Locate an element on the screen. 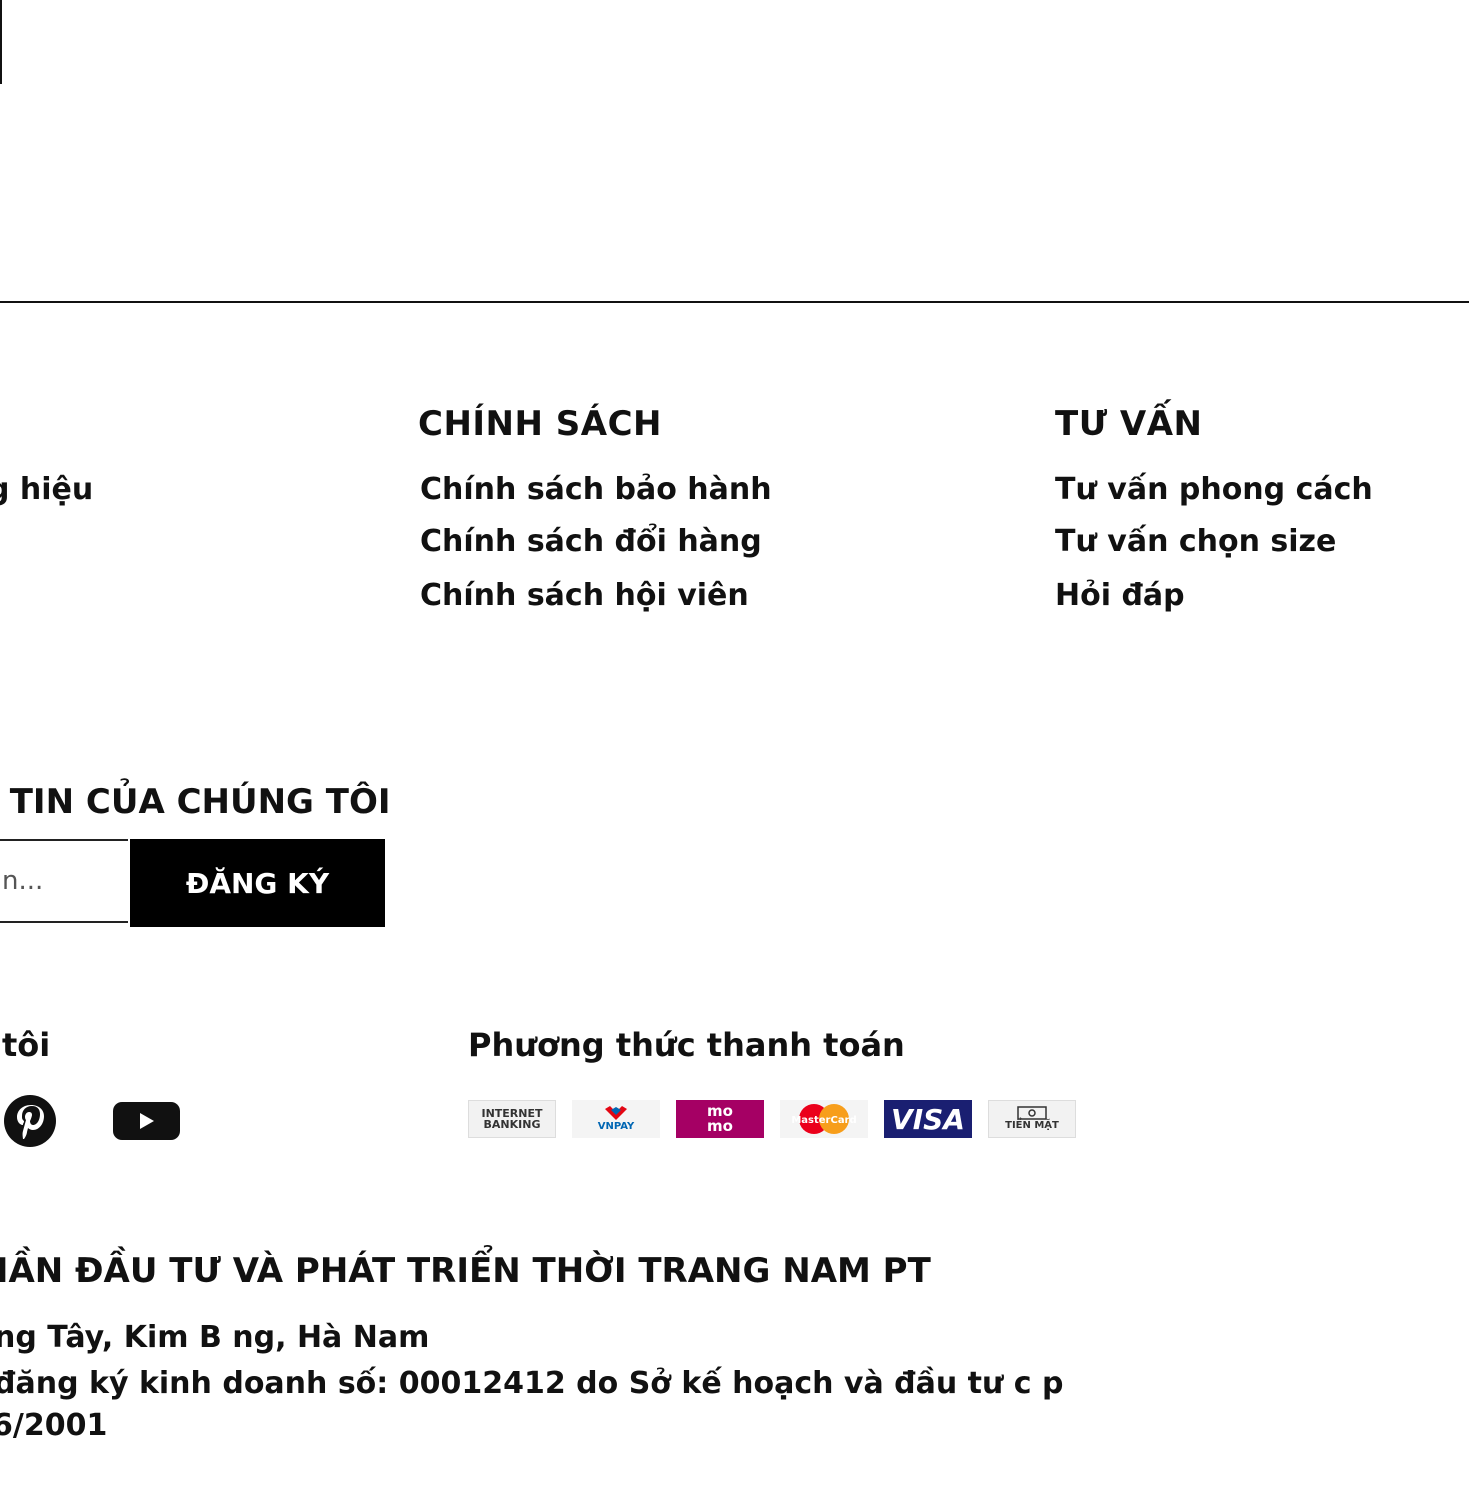 The width and height of the screenshot is (1481, 1503). company-license-date: 6/2001 is located at coordinates (54, 1425).